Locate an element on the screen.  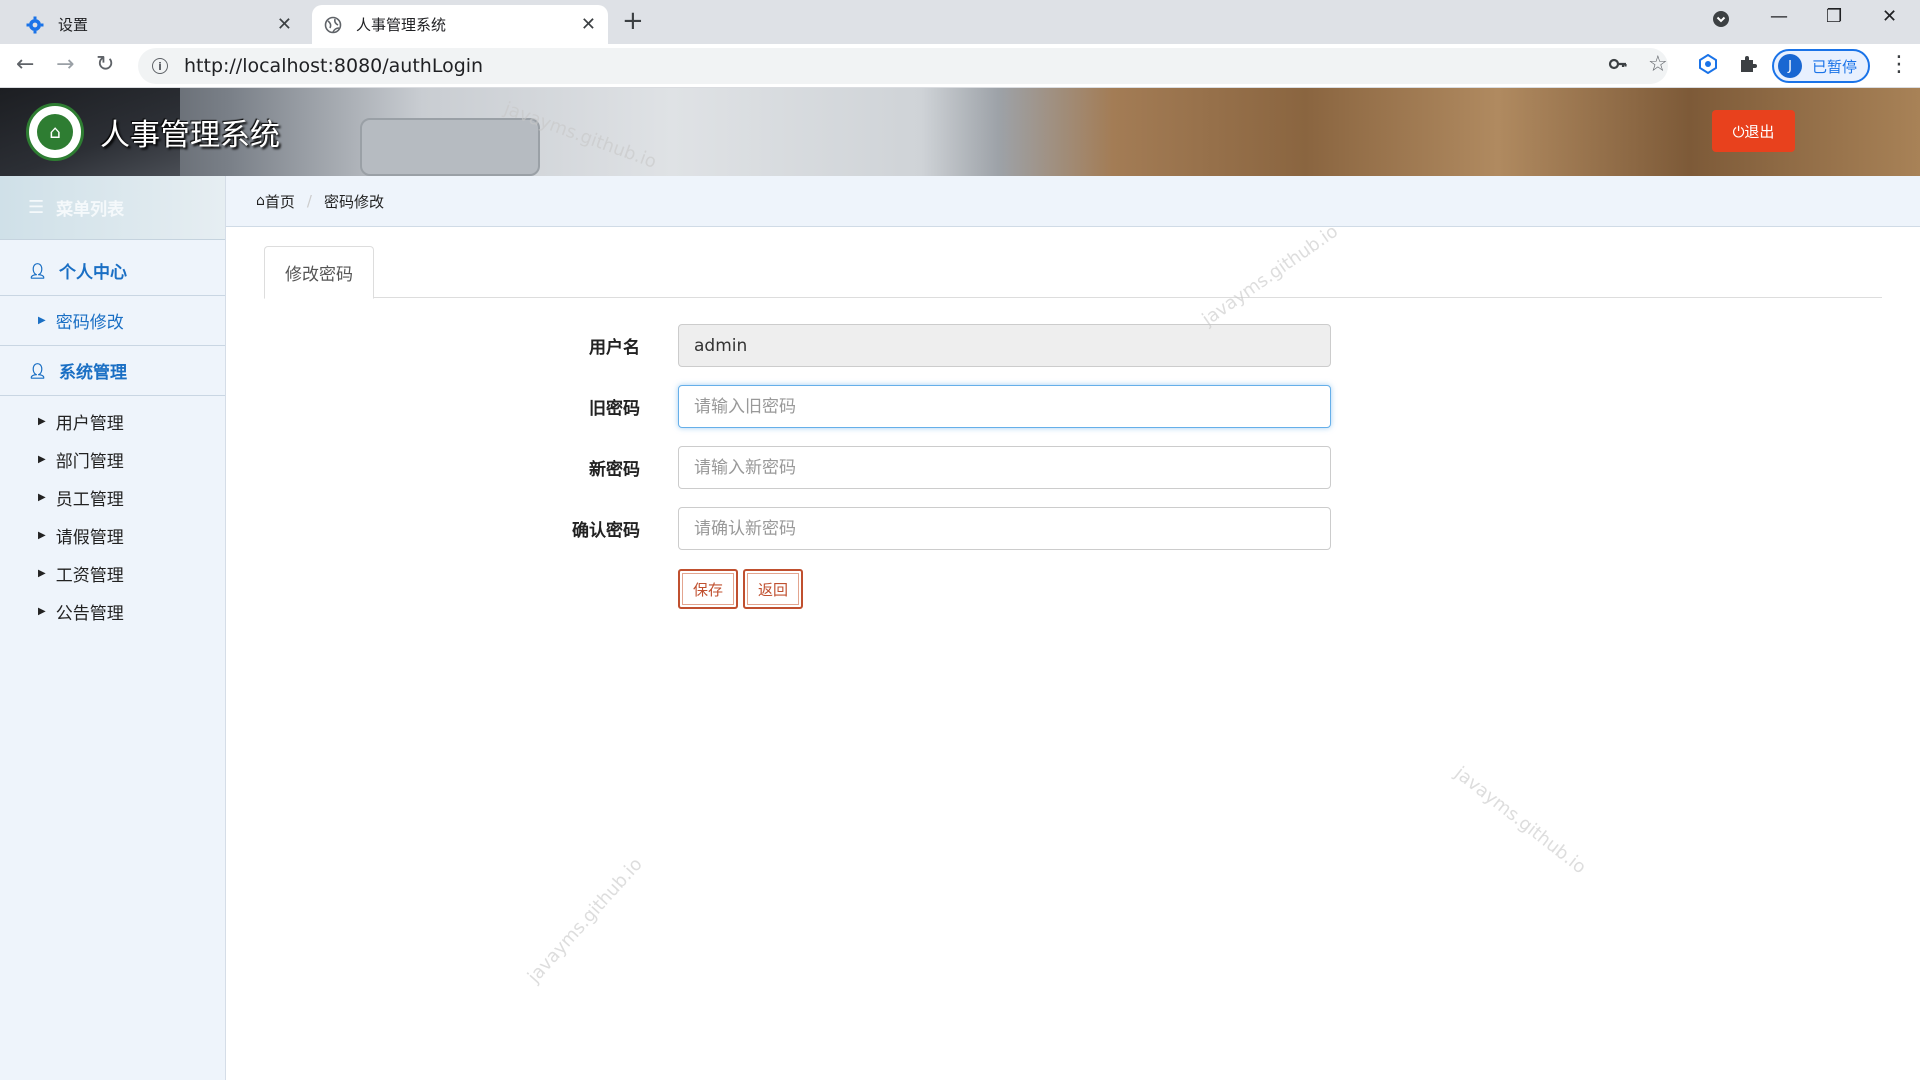
browser-tab-title: 人事管理系统 is located at coordinates (401, 25).